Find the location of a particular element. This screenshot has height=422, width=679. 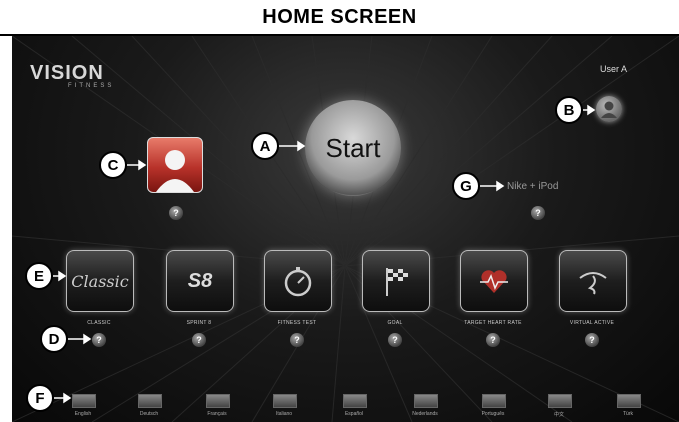

callout-e: E is located at coordinates (39, 276).